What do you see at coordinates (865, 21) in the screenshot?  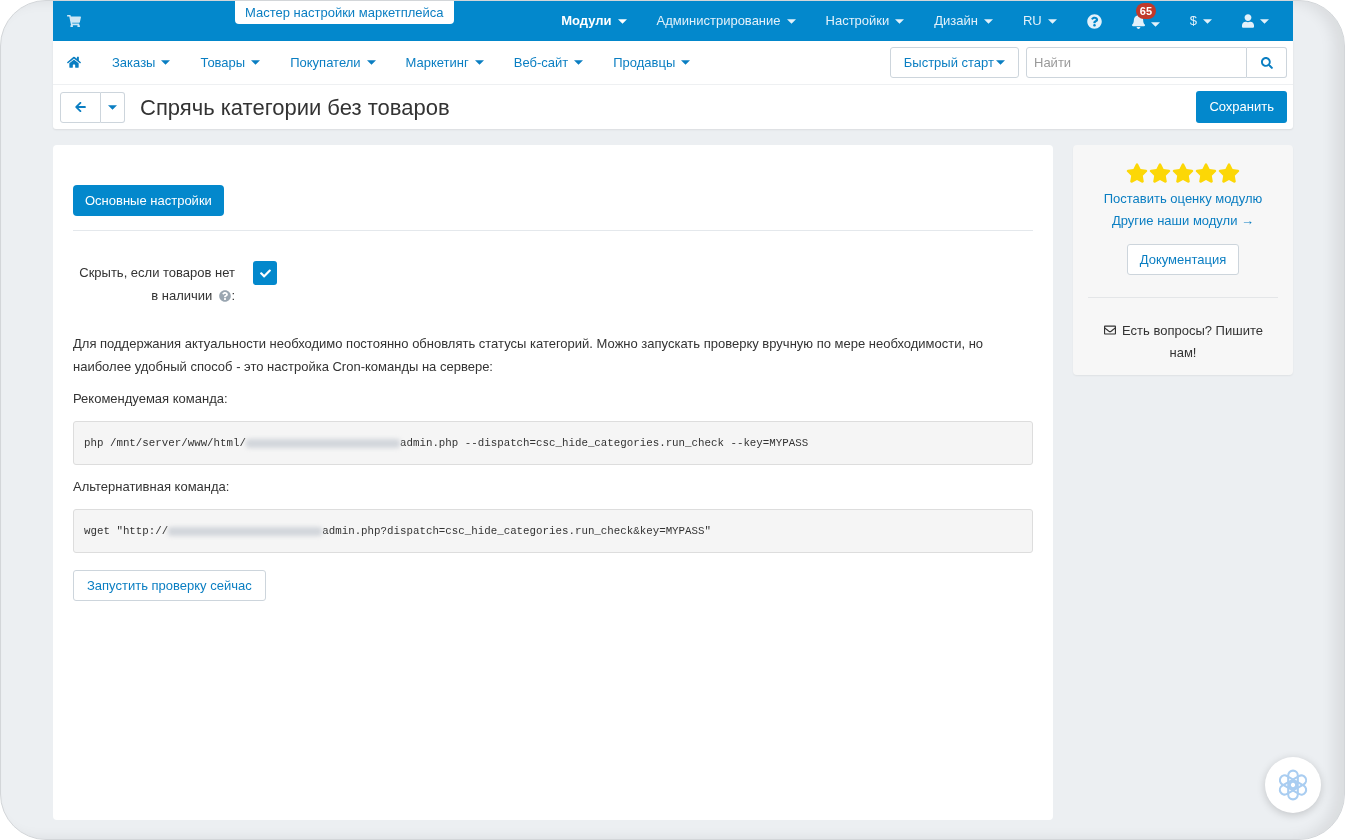 I see `top-menu-item: Настройки` at bounding box center [865, 21].